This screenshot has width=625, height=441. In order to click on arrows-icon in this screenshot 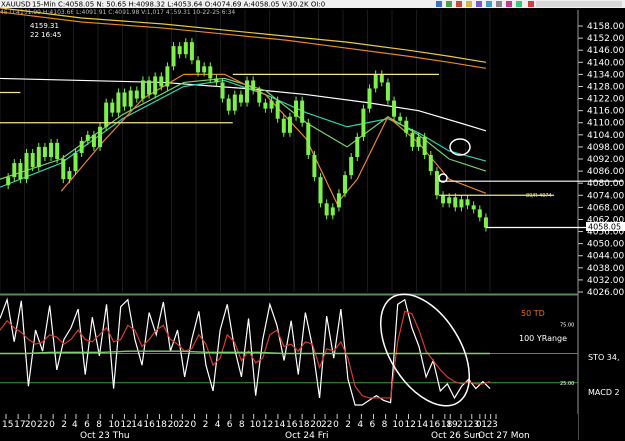, I will do `click(449, 4)`.